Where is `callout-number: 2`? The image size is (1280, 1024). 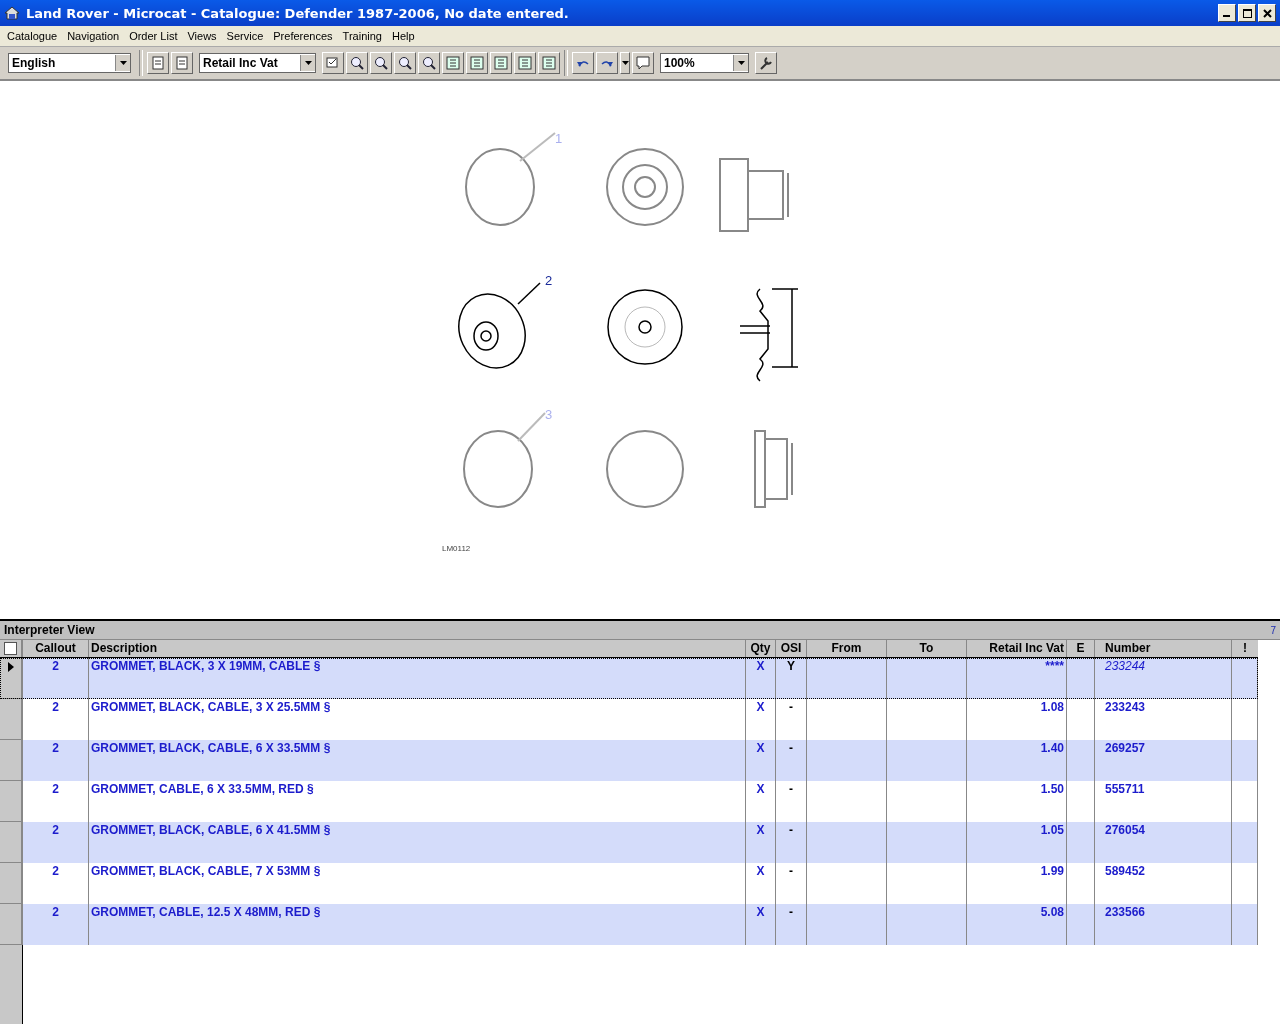 callout-number: 2 is located at coordinates (549, 280).